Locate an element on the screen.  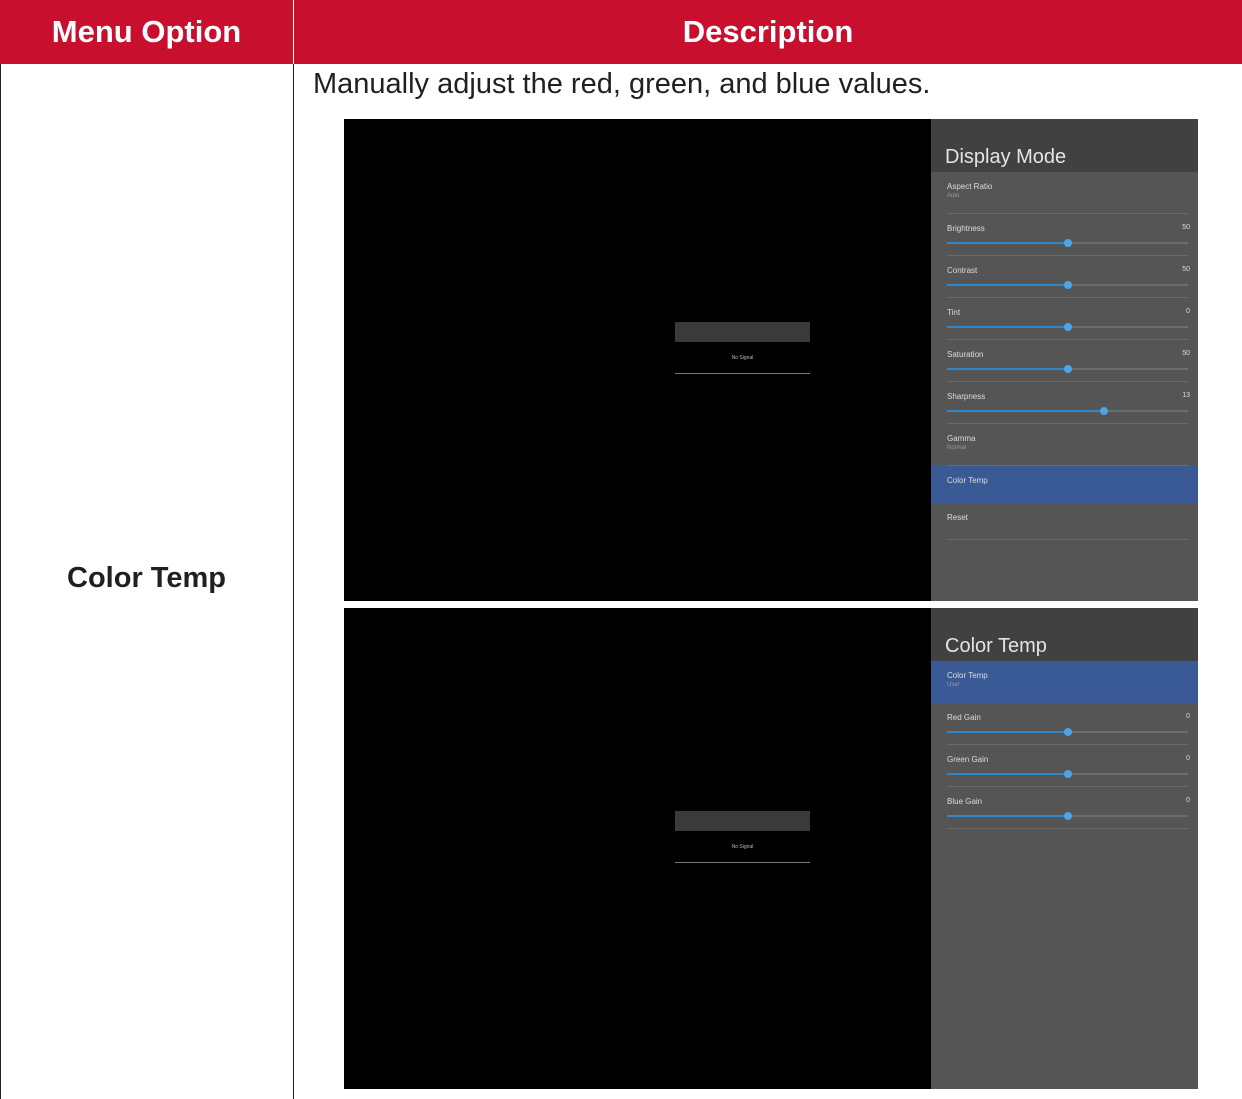
header-menu-option: Menu Option is located at coordinates (146, 32).